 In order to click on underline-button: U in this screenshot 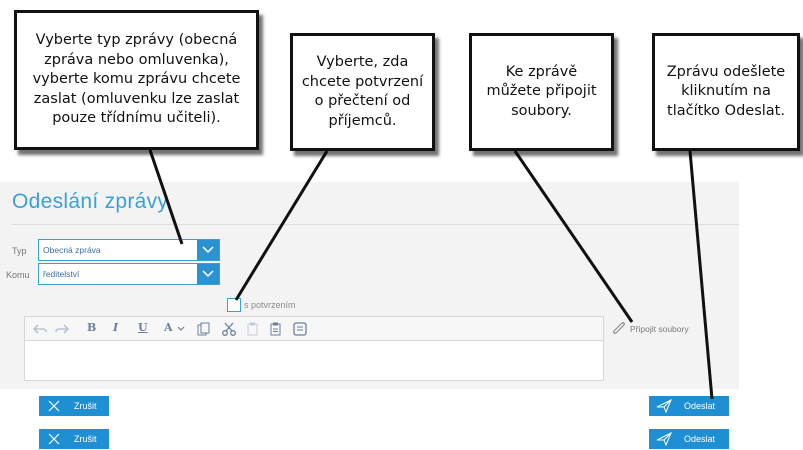, I will do `click(143, 327)`.